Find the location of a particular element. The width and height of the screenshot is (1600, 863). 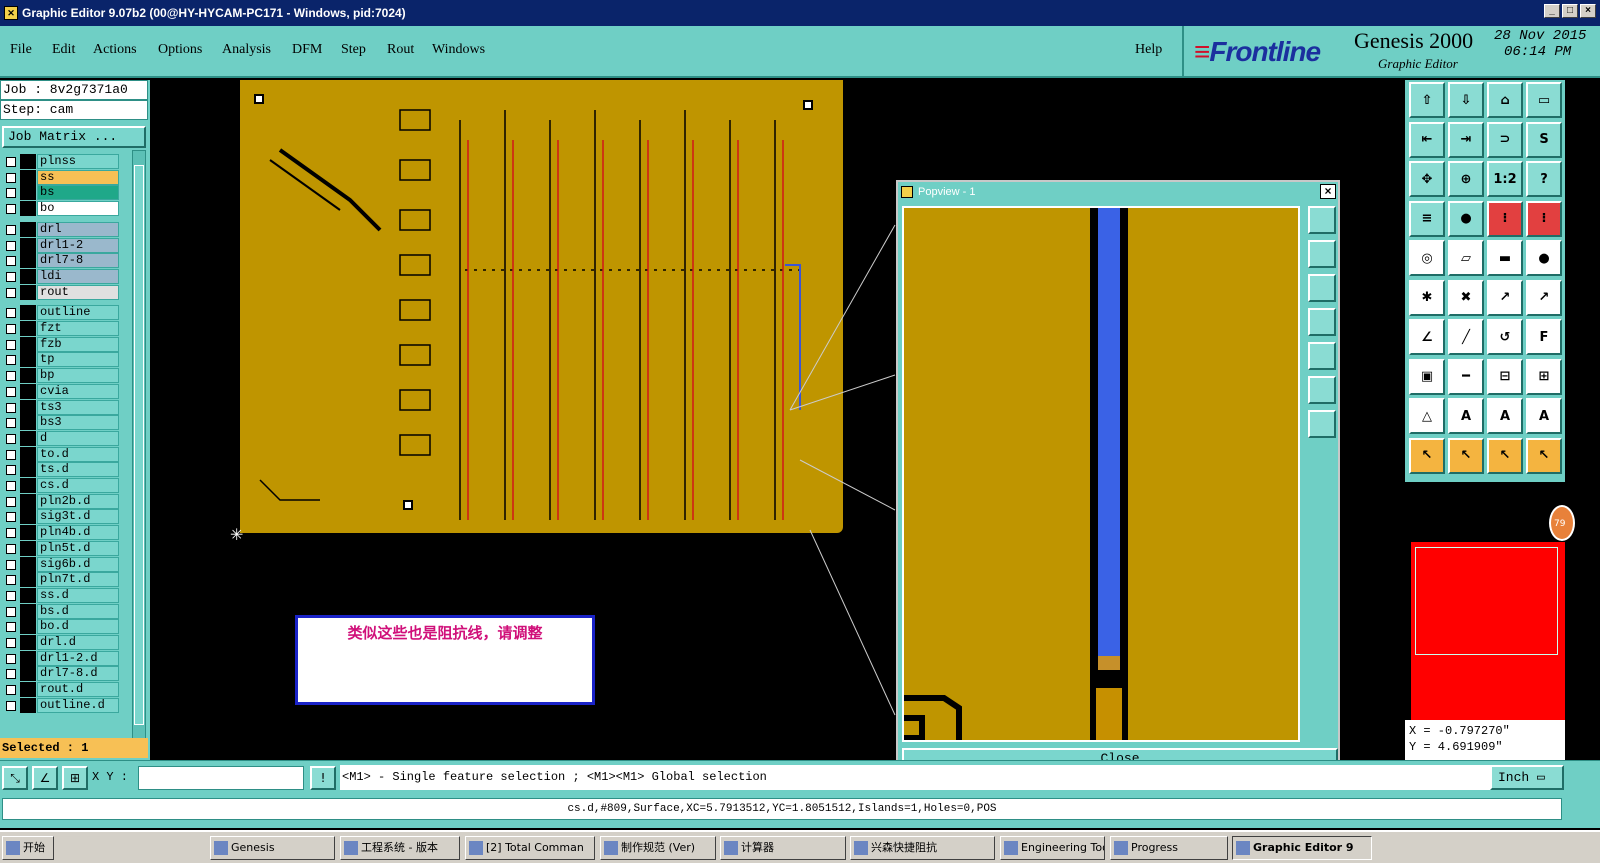

a-fill-icon: A is located at coordinates (1505, 416).